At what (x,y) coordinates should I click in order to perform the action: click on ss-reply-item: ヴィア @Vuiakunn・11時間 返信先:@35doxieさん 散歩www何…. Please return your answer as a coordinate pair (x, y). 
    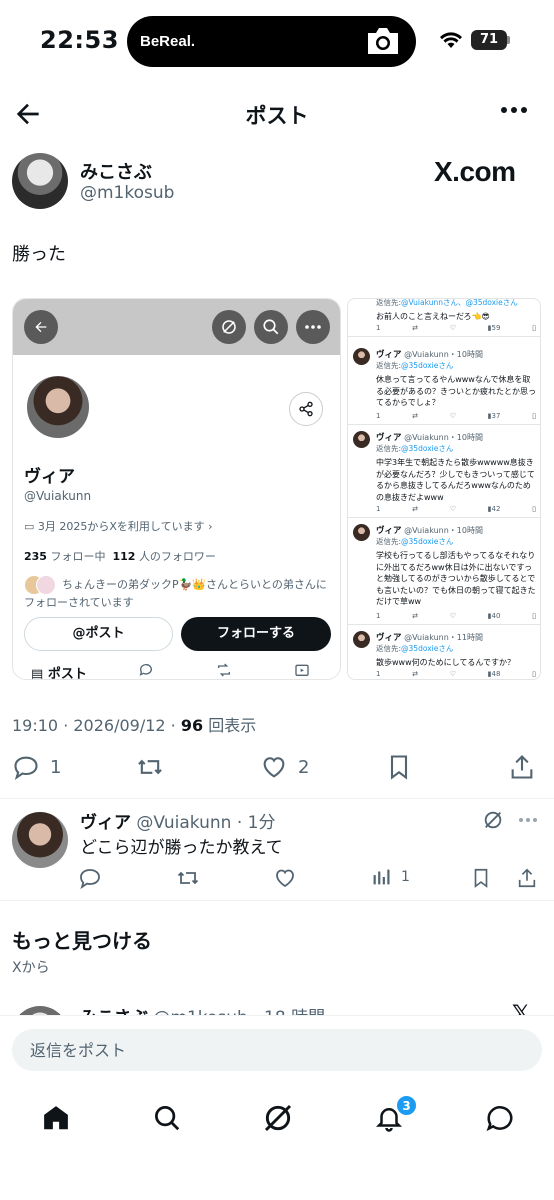
    Looking at the image, I should click on (444, 652).